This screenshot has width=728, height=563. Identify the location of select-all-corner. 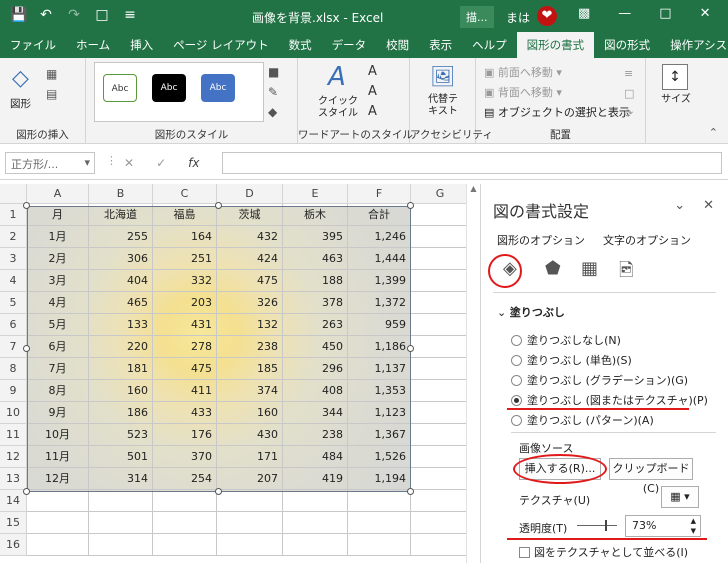
(13, 194).